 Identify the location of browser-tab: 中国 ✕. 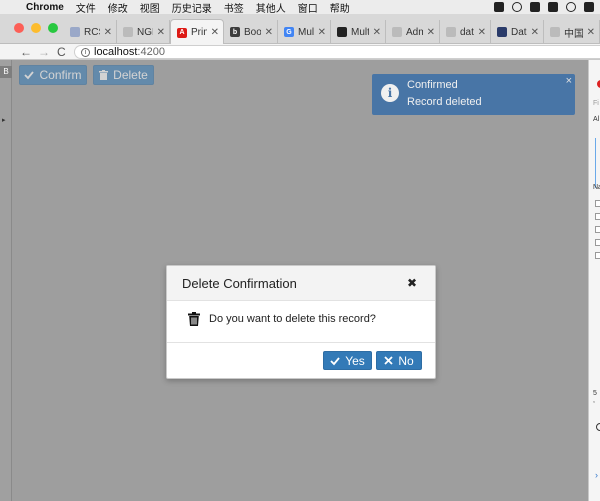
(572, 32).